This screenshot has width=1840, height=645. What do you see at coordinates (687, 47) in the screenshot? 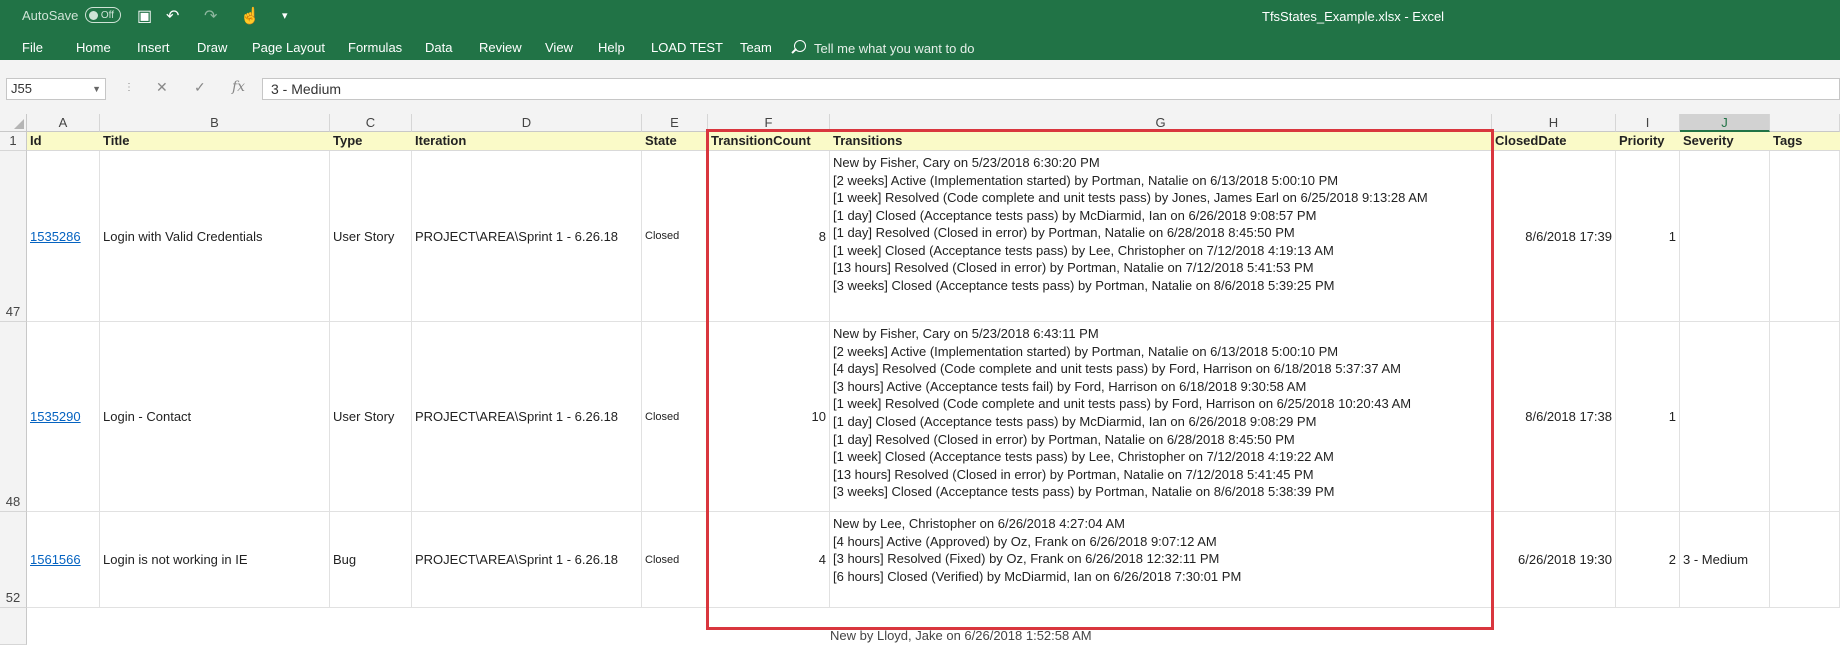
I see `tab-load-test: LOAD TEST` at bounding box center [687, 47].